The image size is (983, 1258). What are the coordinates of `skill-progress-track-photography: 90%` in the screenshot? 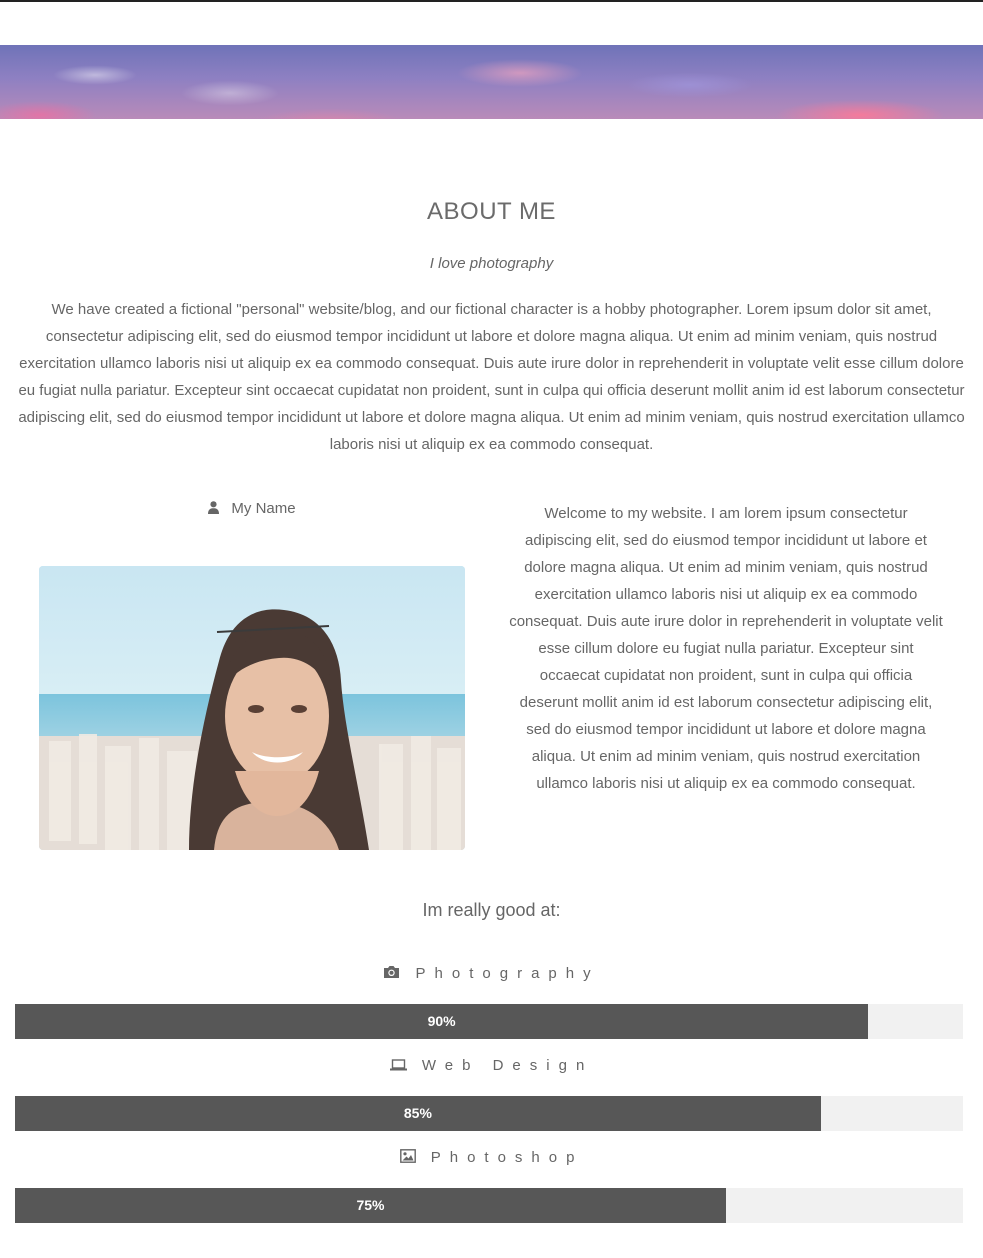 It's located at (489, 1021).